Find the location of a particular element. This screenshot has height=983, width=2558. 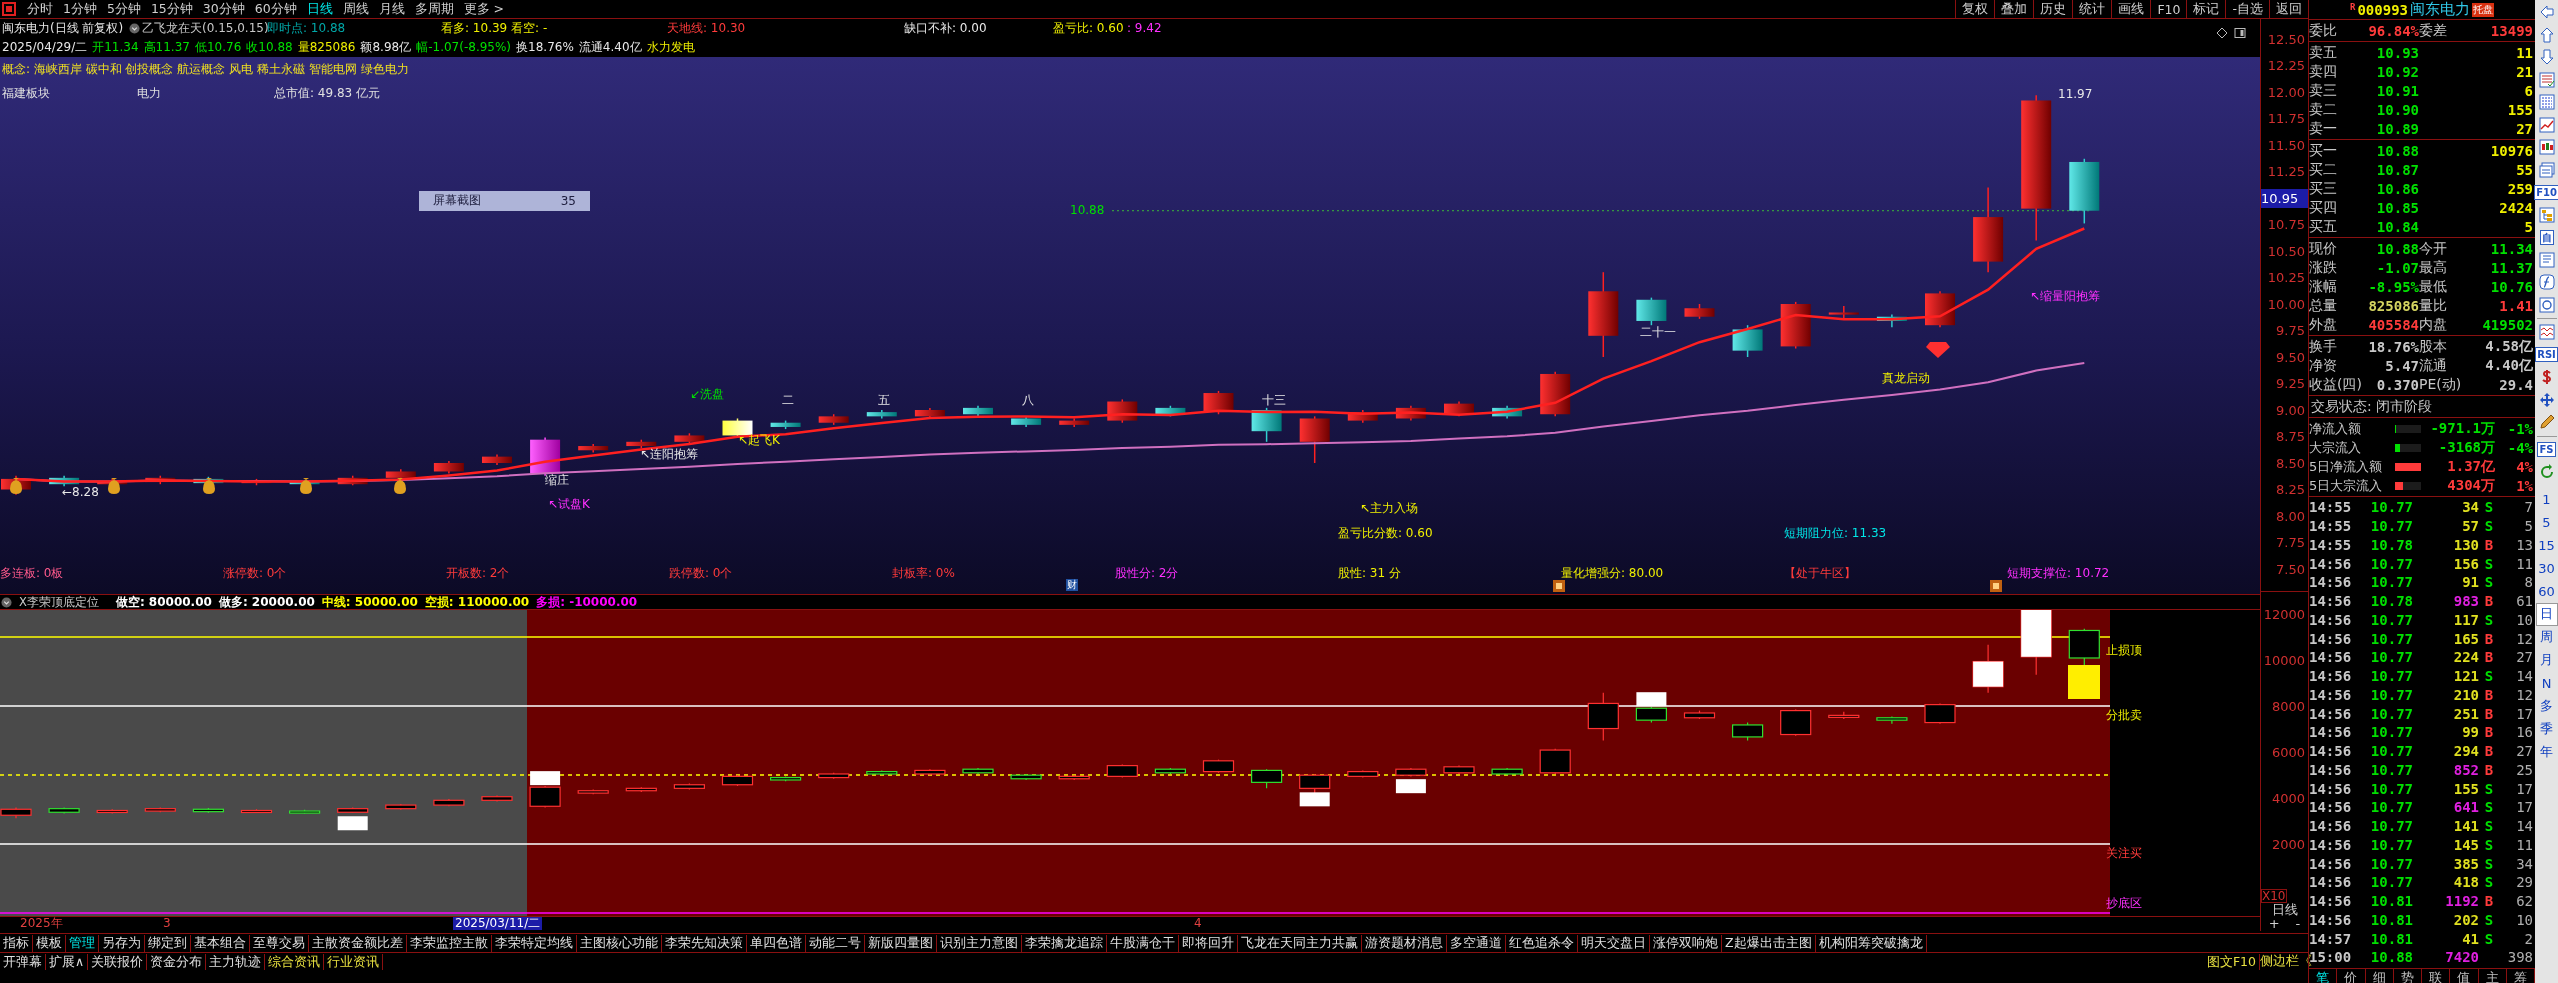

period-button: 60 is located at coordinates (2546, 591).